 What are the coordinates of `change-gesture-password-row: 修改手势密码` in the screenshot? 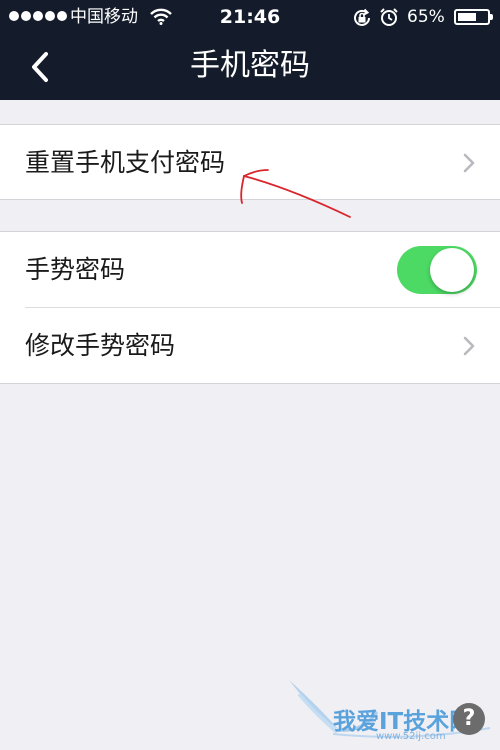 It's located at (250, 346).